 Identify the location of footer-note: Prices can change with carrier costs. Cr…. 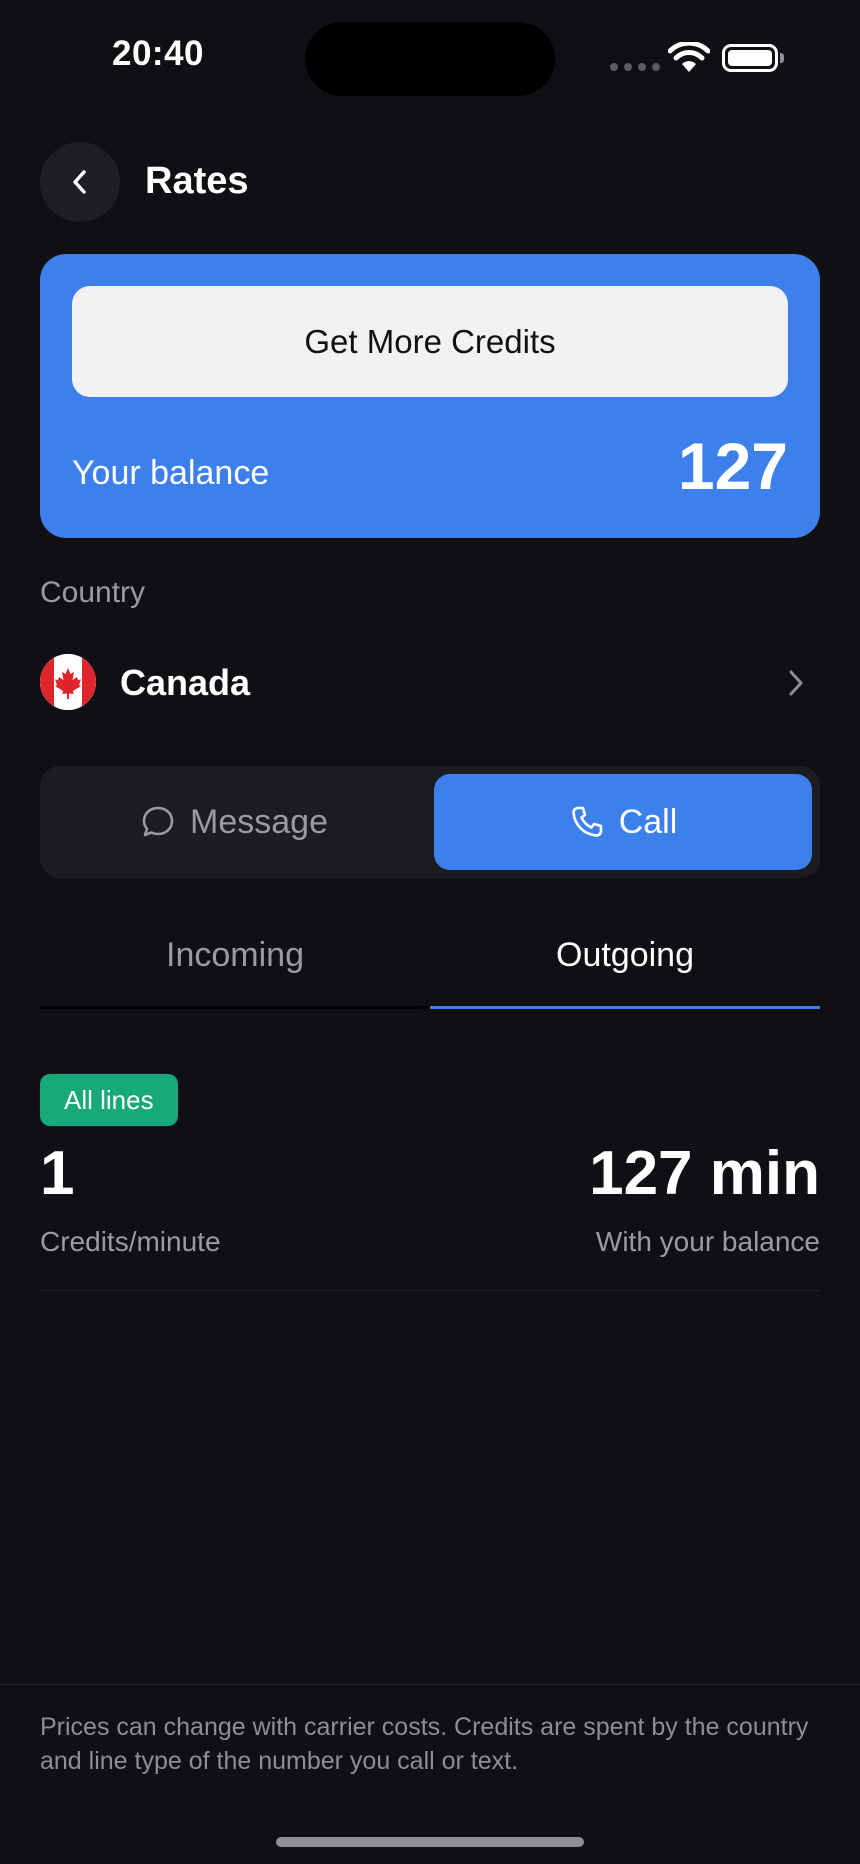
(424, 1744).